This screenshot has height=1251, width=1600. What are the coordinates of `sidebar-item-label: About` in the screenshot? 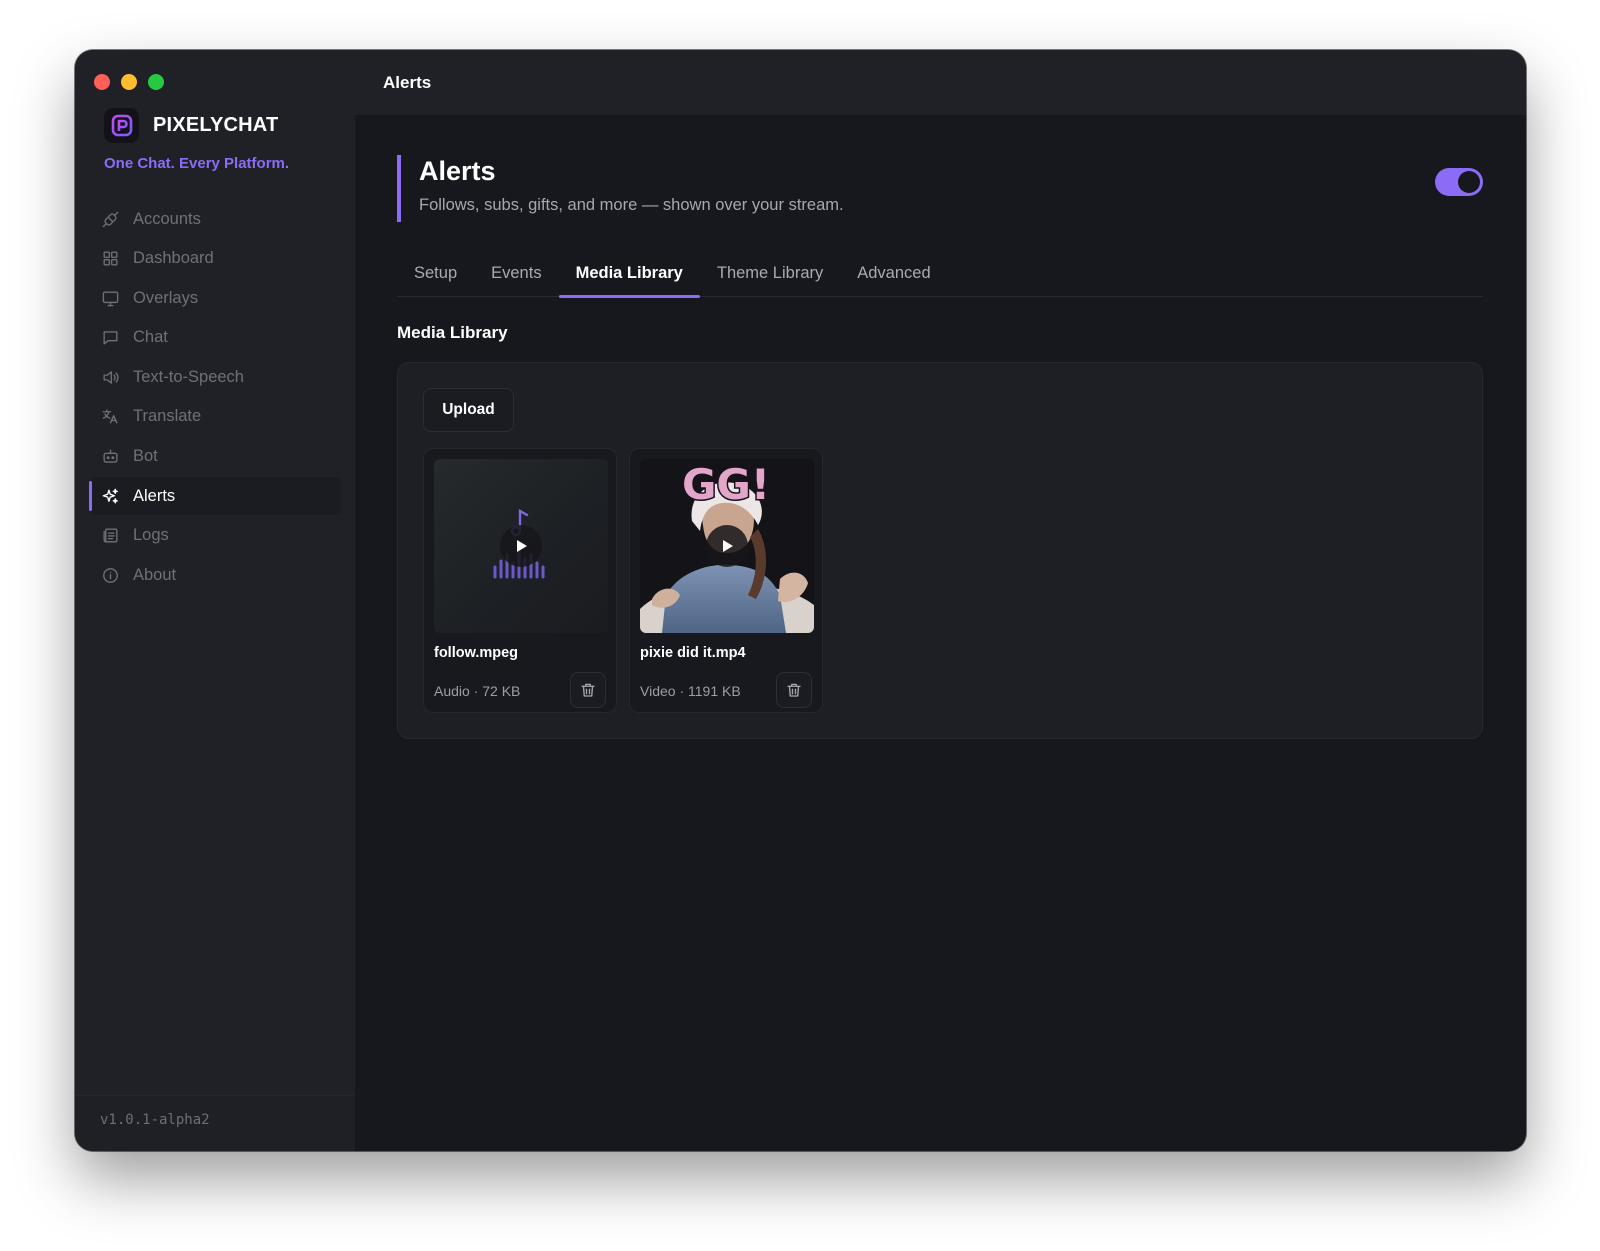 It's located at (155, 574).